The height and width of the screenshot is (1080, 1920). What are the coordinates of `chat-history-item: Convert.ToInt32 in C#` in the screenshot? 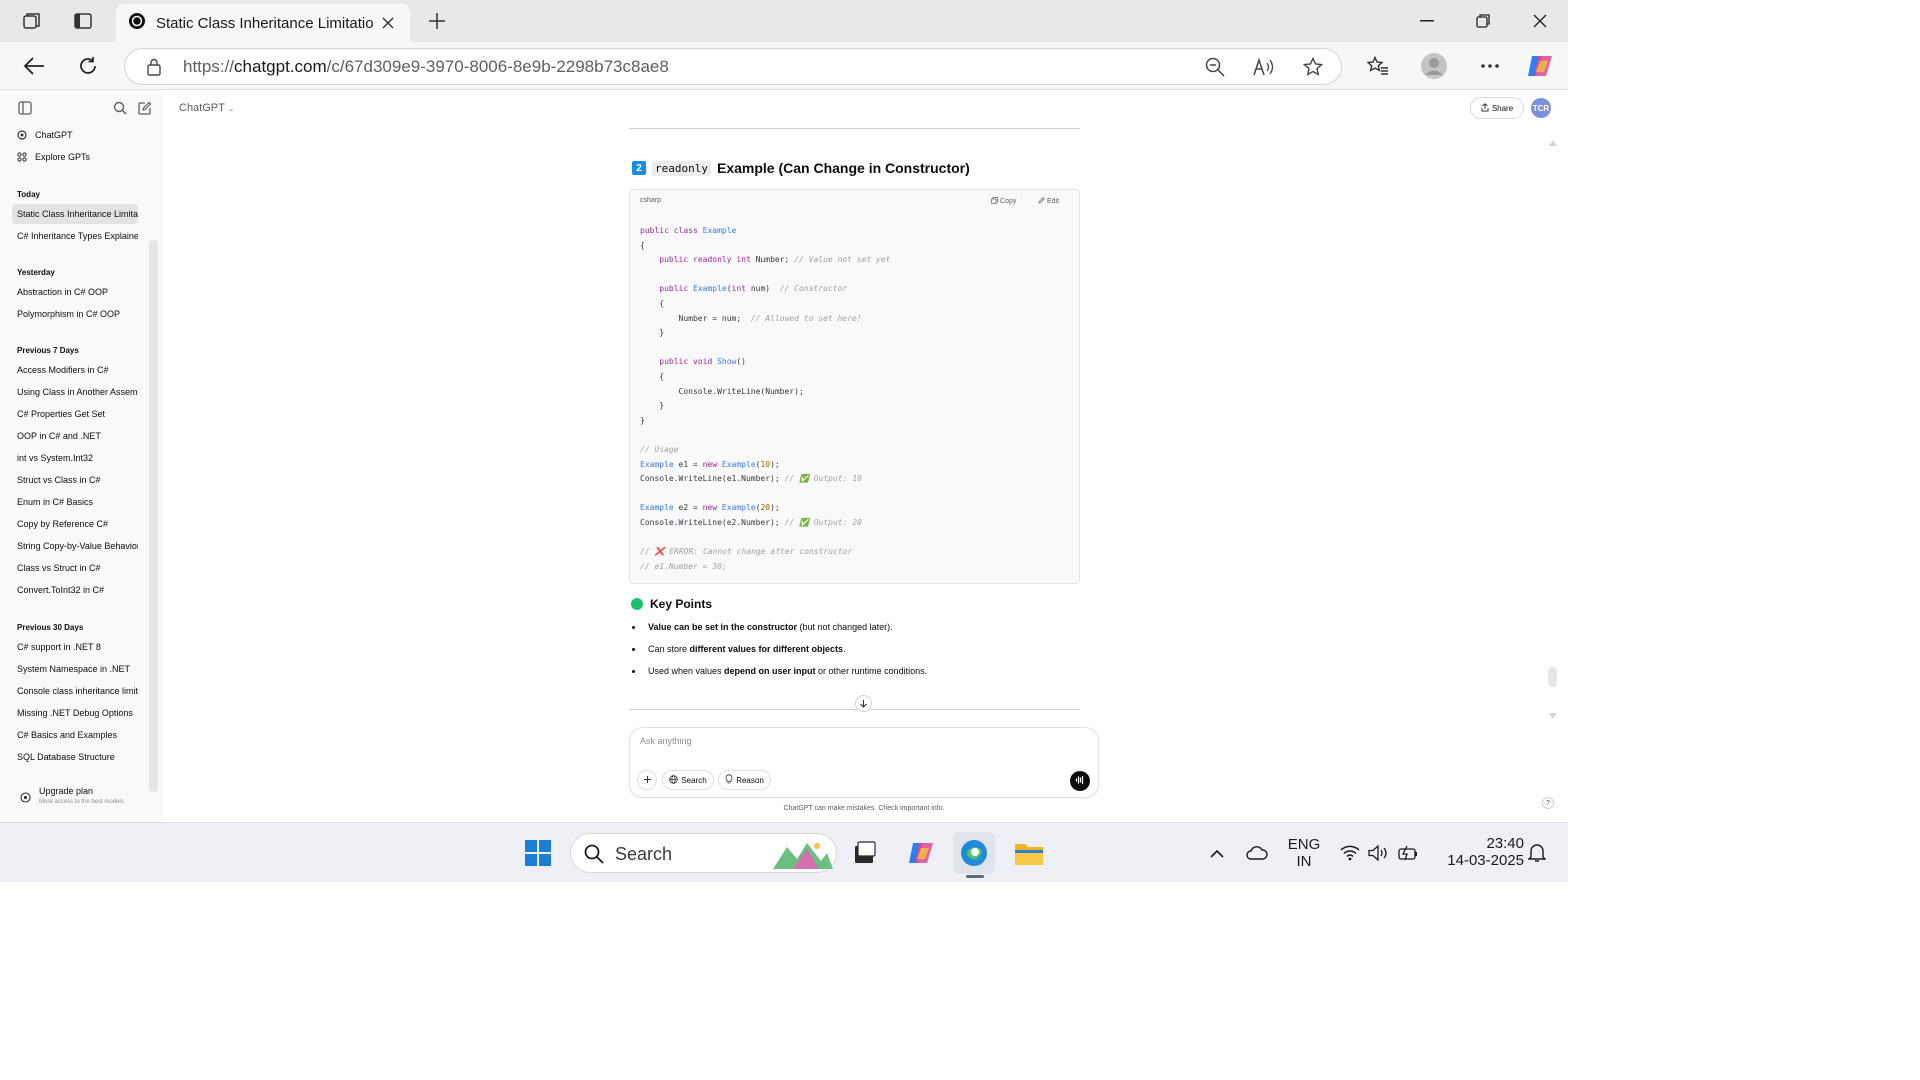 It's located at (75, 590).